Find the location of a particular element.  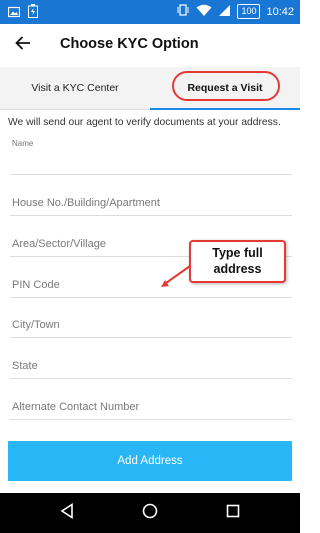

status-right-icons: 100 10:42 is located at coordinates (235, 11).